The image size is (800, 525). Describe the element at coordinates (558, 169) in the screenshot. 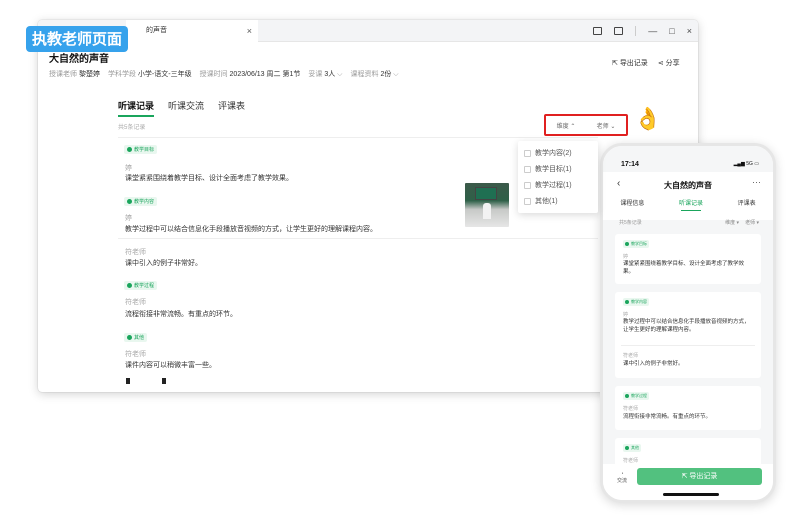

I see `dropdown-option: 教学目标(1)` at that location.